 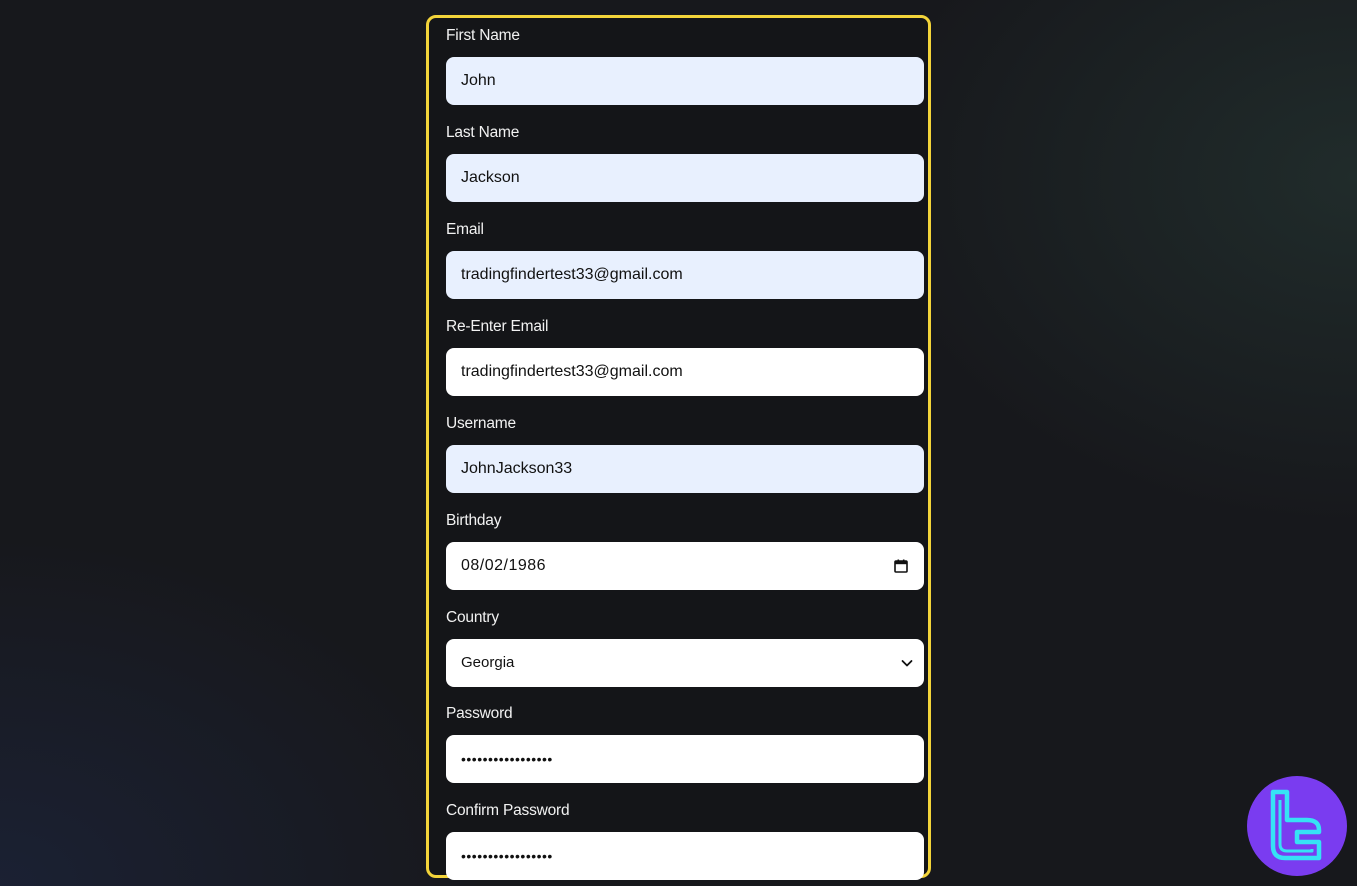 I want to click on birthday-group: Birthday 08/02/1986, so click(x=685, y=550).